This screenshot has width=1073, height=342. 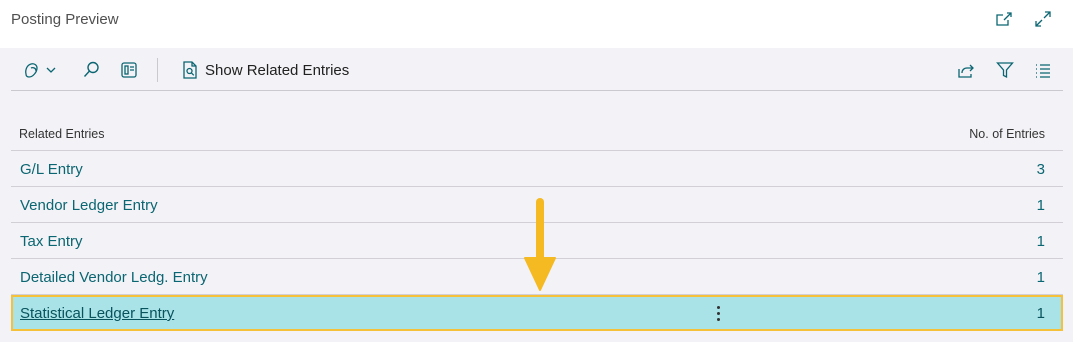 I want to click on search-icon, so click(x=91, y=70).